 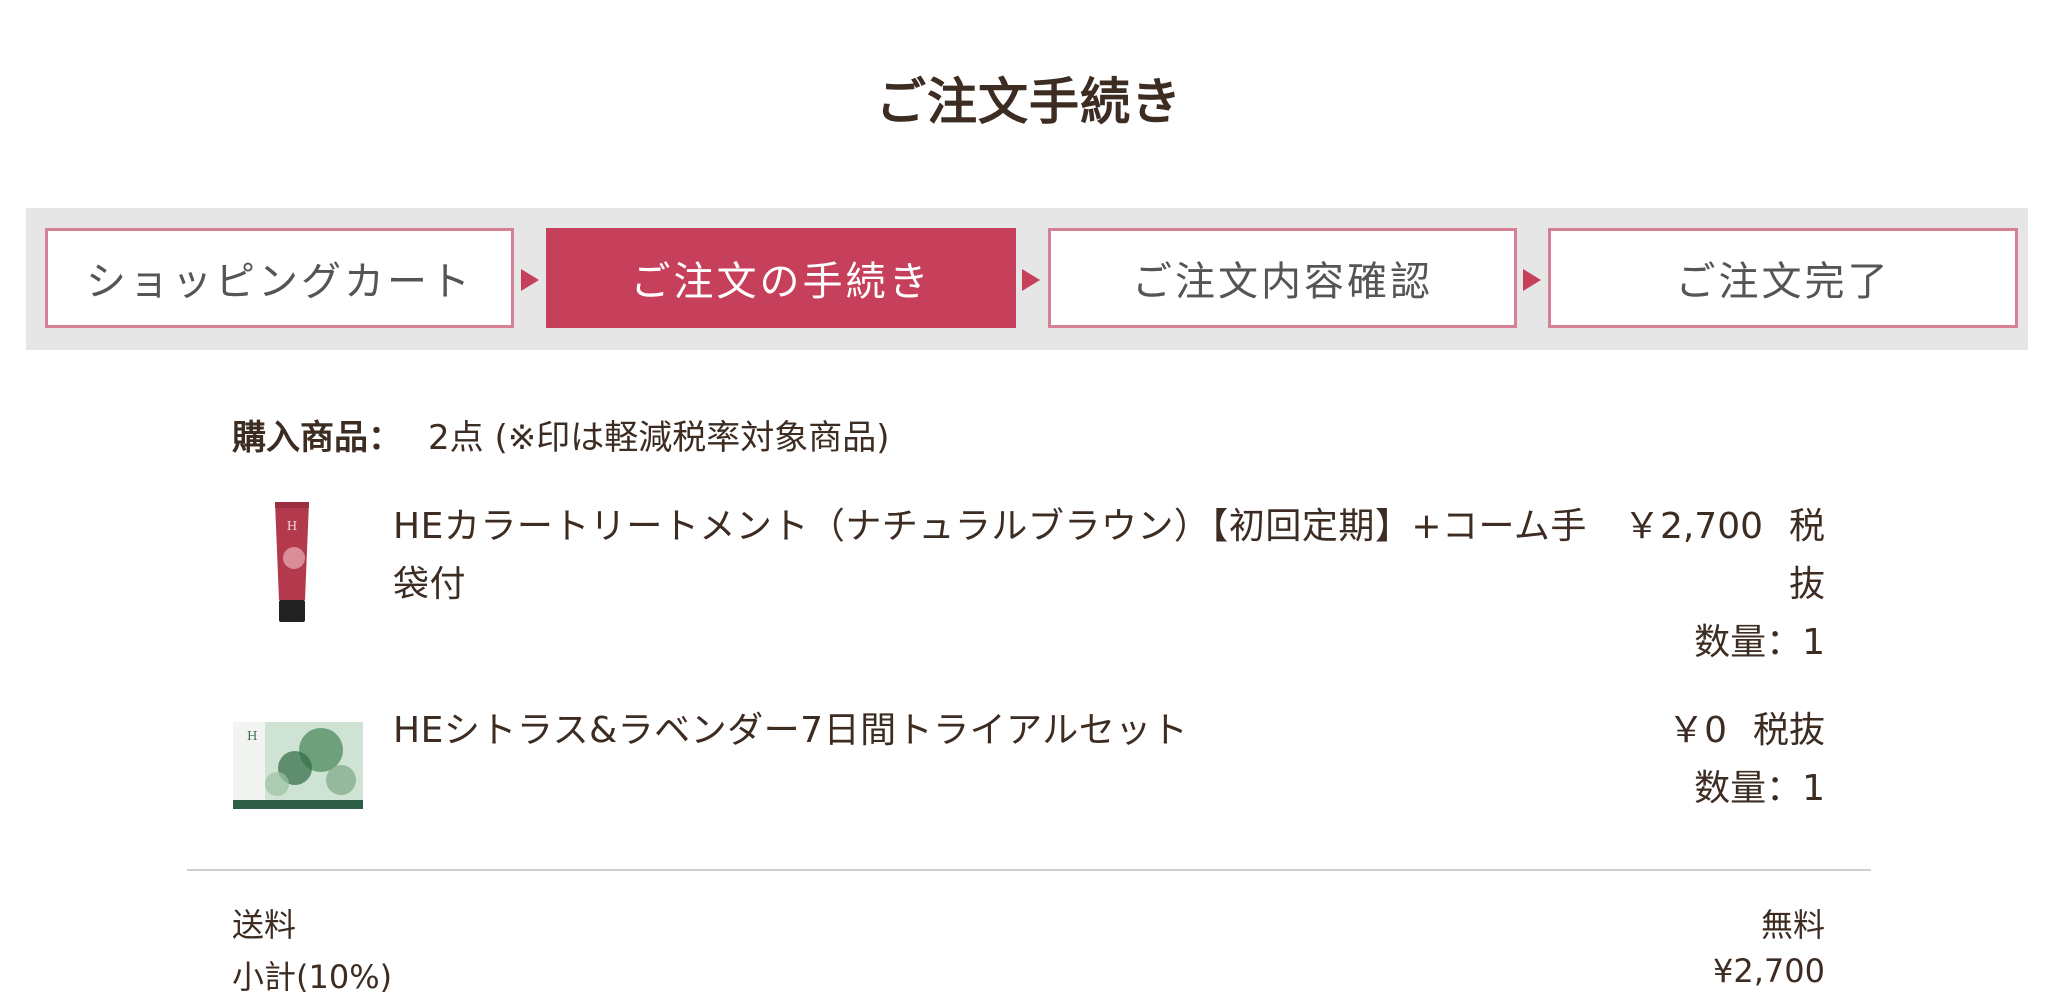 I want to click on divider, so click(x=1029, y=870).